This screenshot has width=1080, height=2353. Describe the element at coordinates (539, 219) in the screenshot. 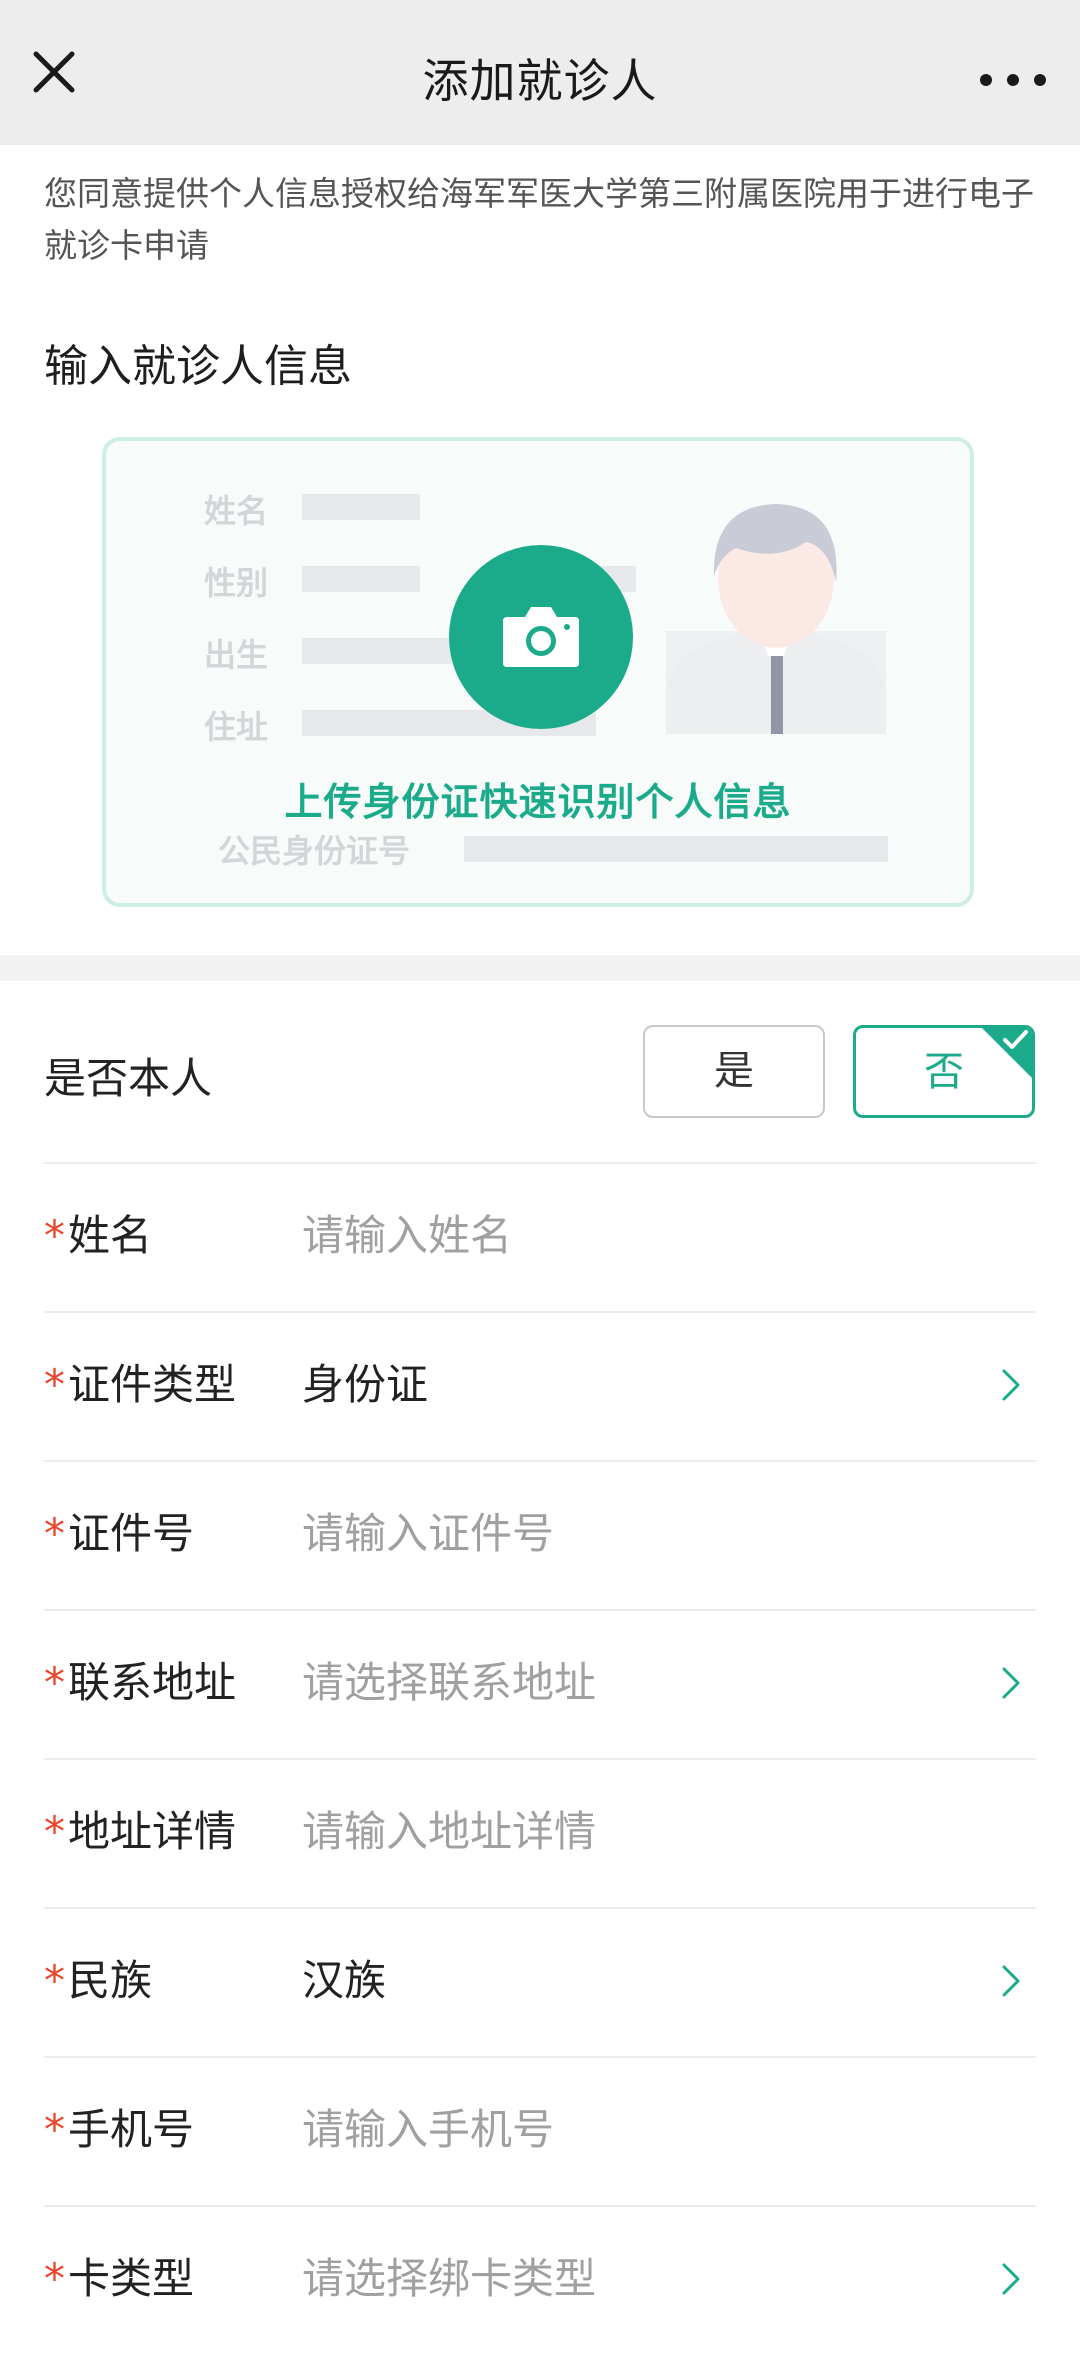

I see `consent-text: 您同意提供个人信息授权给海军军医大学第三附属医院用于进行电子就诊卡申请` at that location.